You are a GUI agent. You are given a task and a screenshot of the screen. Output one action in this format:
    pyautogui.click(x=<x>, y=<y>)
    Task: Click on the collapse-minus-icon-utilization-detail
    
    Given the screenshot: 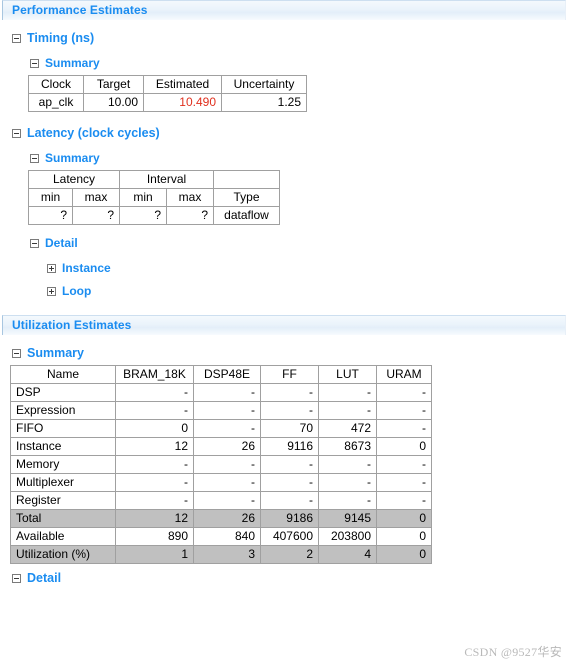 What is the action you would take?
    pyautogui.click(x=16, y=578)
    